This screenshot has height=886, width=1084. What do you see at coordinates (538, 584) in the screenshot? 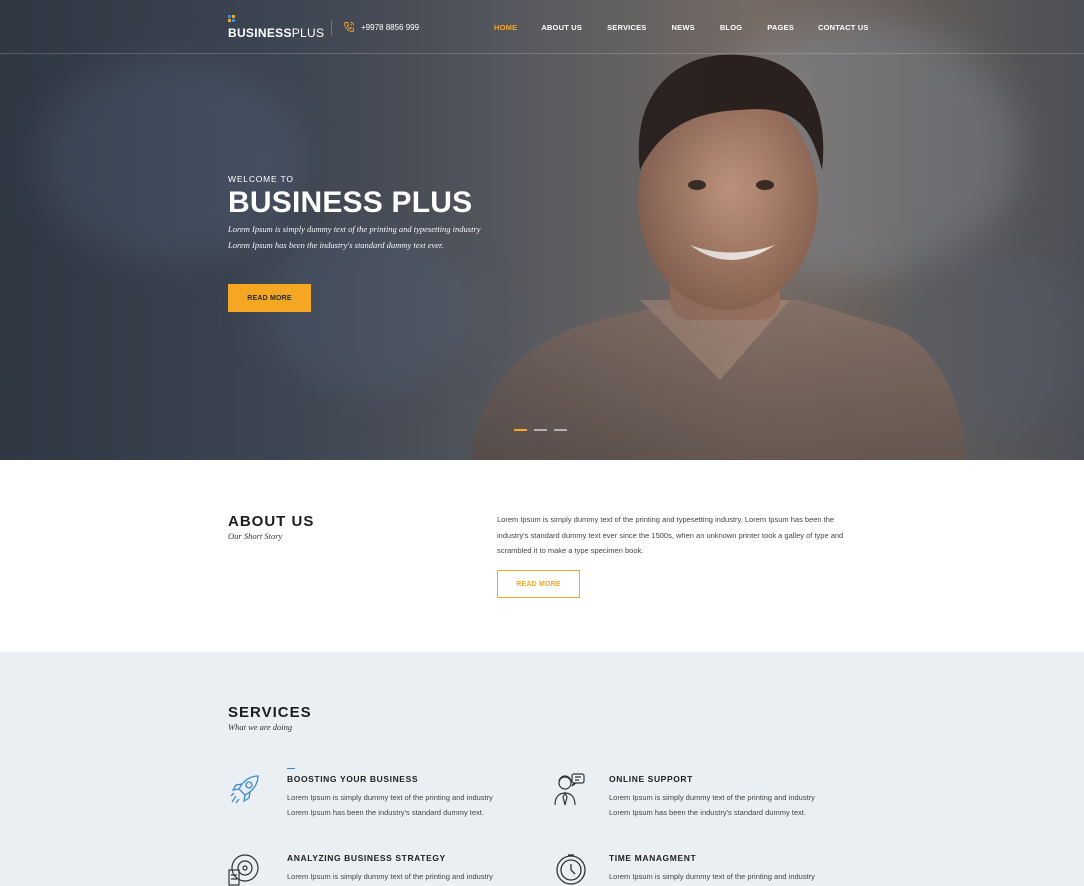
I see `about-read-more-button: READ MORE` at bounding box center [538, 584].